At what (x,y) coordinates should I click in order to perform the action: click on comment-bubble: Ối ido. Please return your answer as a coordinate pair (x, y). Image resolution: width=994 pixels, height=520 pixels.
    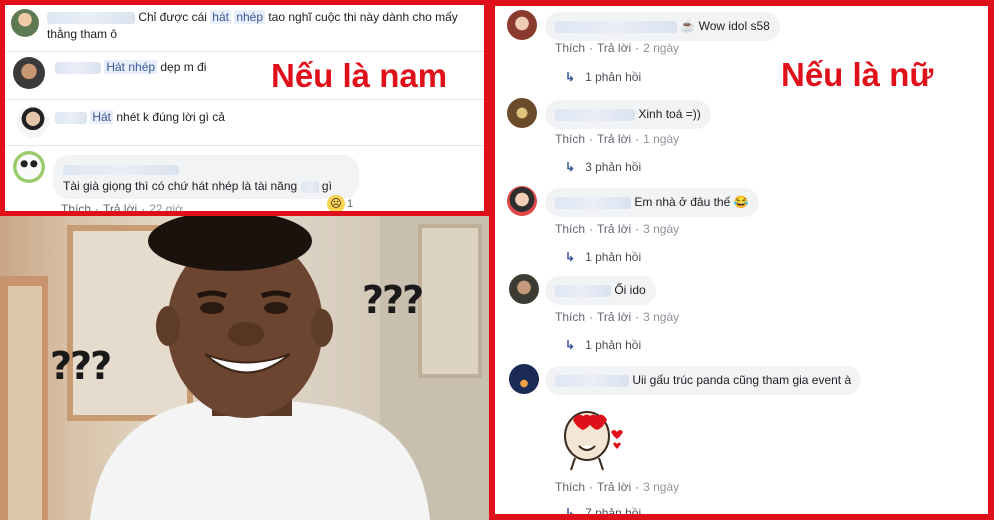
    Looking at the image, I should click on (600, 290).